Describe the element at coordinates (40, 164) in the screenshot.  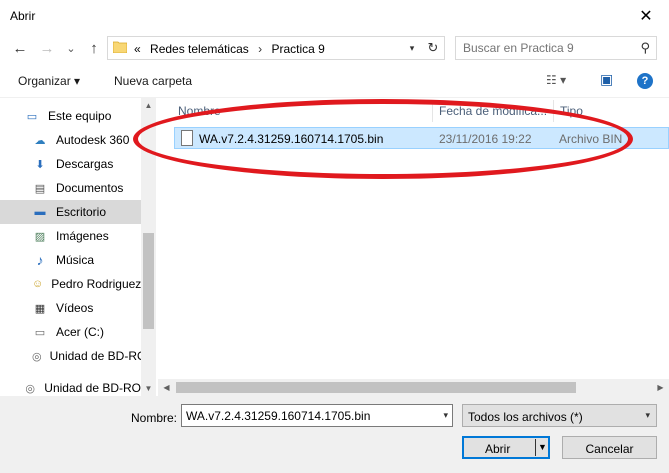
I see `download-icon: ⬇` at that location.